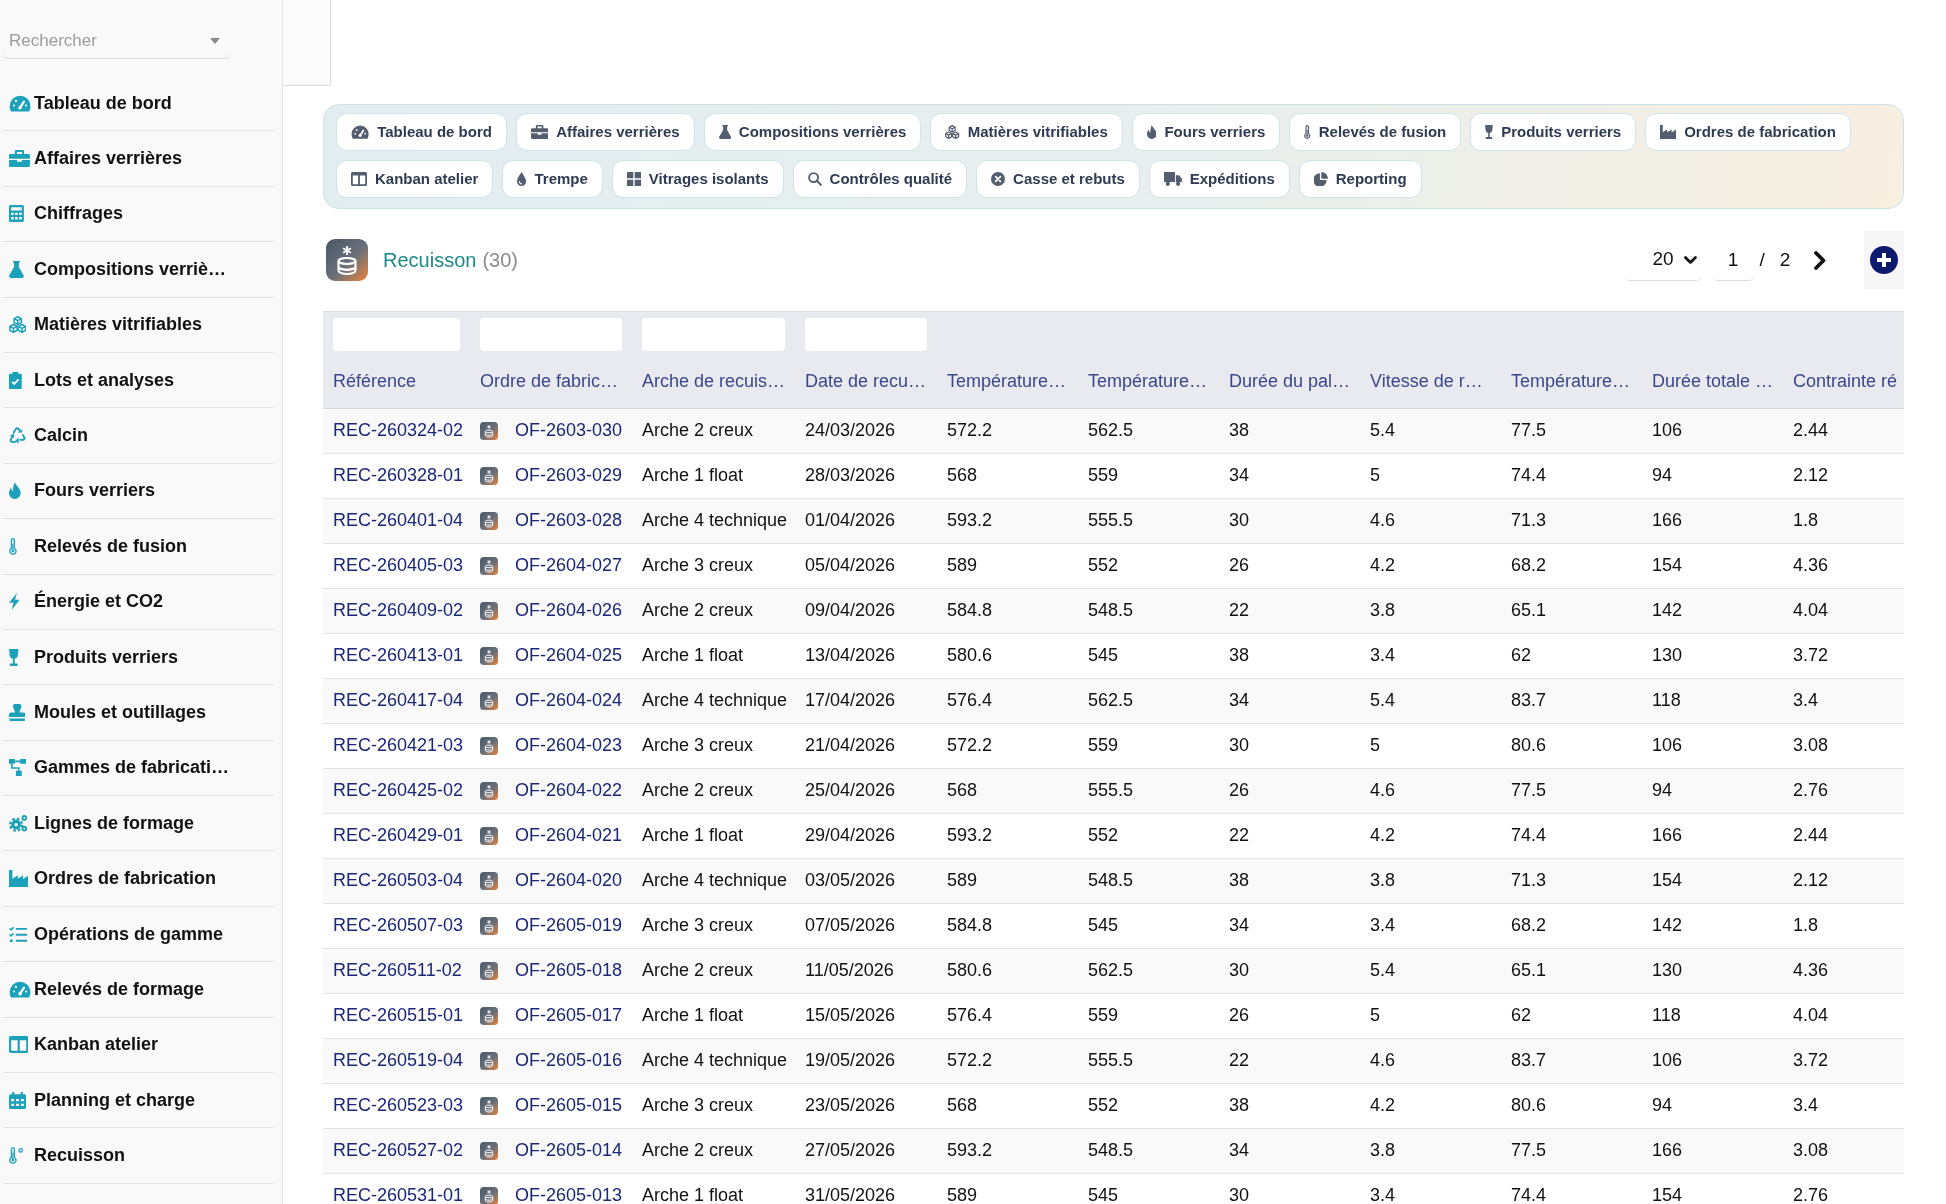  Describe the element at coordinates (1733, 260) in the screenshot. I see `page-field: 1` at that location.